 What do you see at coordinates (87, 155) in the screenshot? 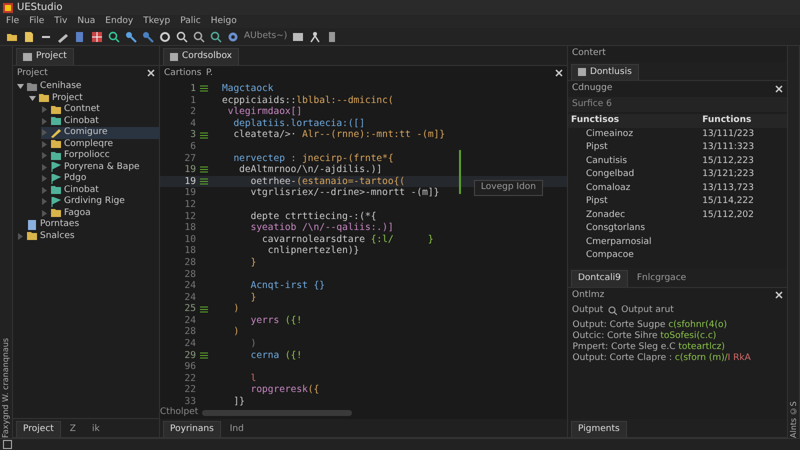
I see `tree-label: Forpoliocc` at bounding box center [87, 155].